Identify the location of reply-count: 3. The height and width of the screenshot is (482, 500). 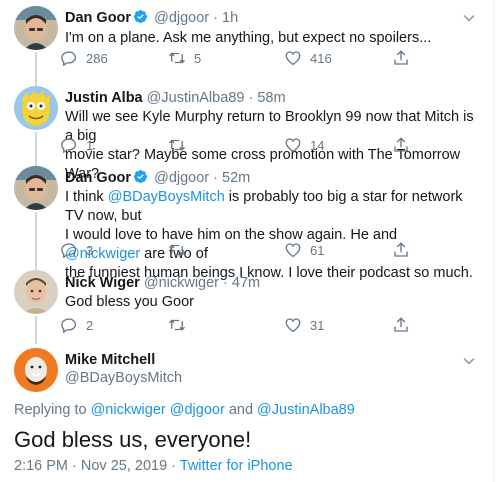
(90, 250).